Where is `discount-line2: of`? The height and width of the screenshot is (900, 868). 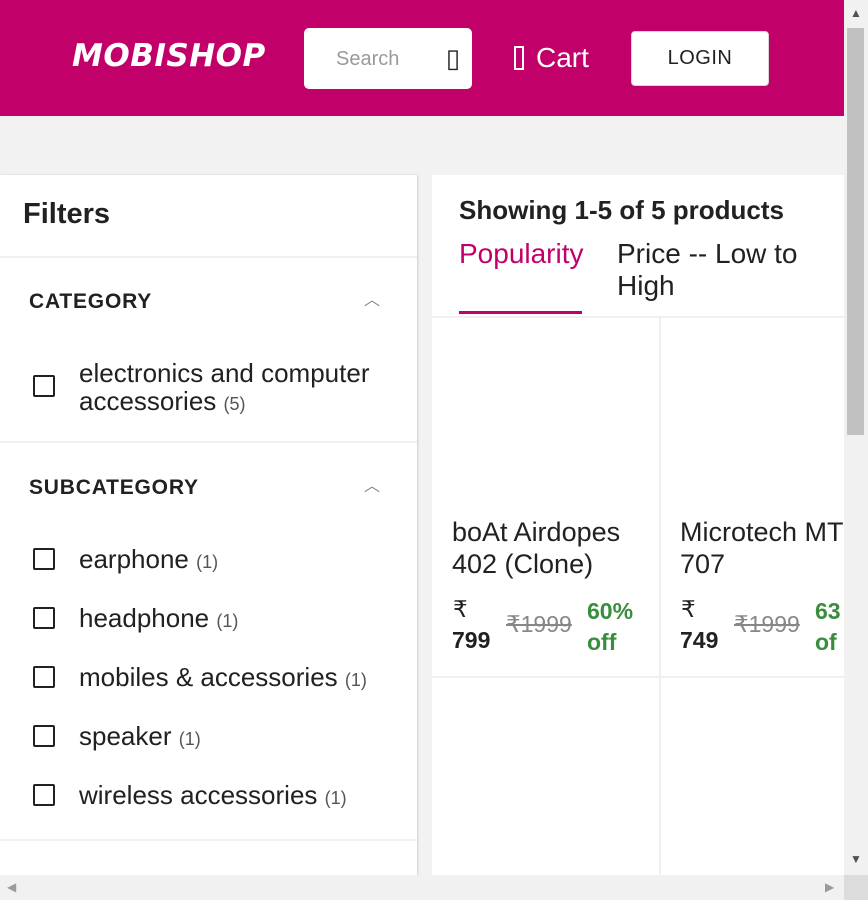
discount-line2: of is located at coordinates (826, 642).